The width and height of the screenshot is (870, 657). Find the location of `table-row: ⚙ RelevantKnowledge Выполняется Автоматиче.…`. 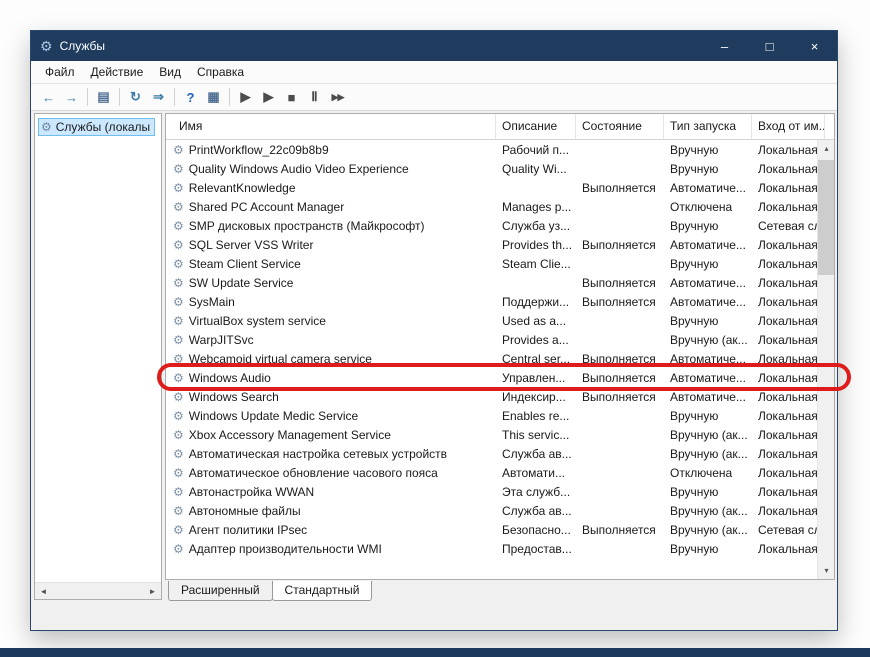

table-row: ⚙ RelevantKnowledge Выполняется Автоматиче.… is located at coordinates (491, 187).